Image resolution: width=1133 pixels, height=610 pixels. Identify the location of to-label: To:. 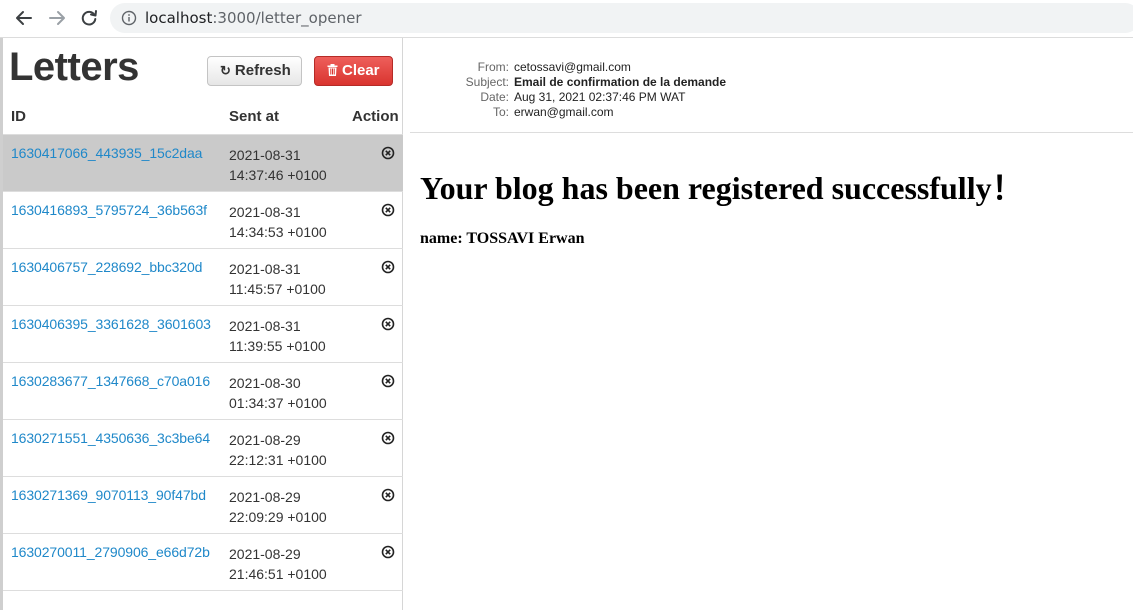
(500, 112).